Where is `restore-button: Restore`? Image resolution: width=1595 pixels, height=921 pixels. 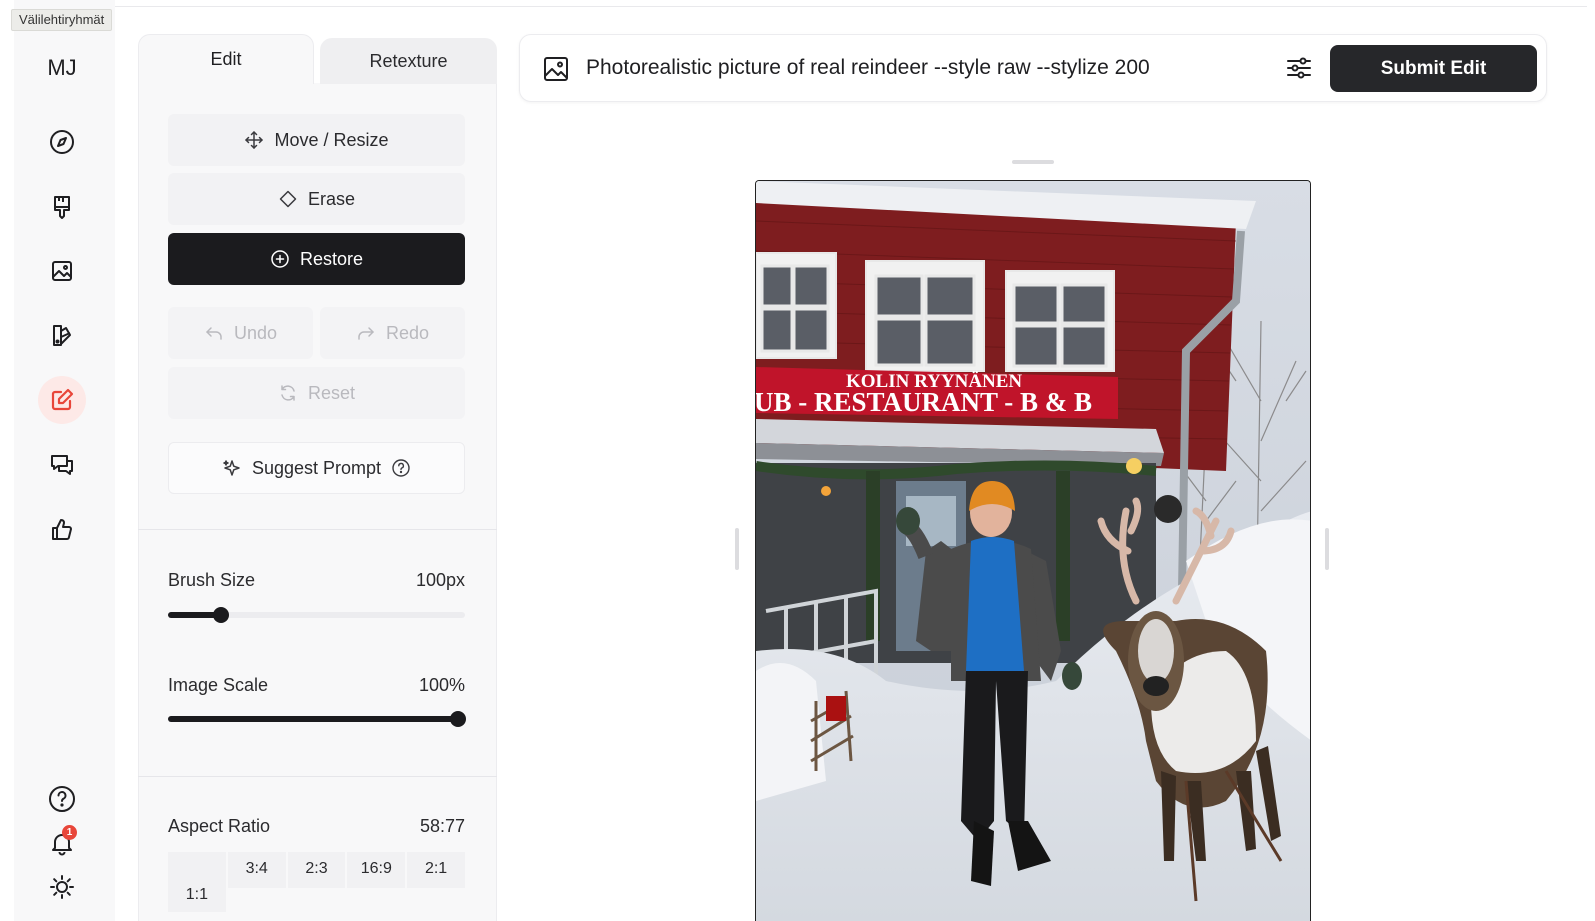 restore-button: Restore is located at coordinates (316, 259).